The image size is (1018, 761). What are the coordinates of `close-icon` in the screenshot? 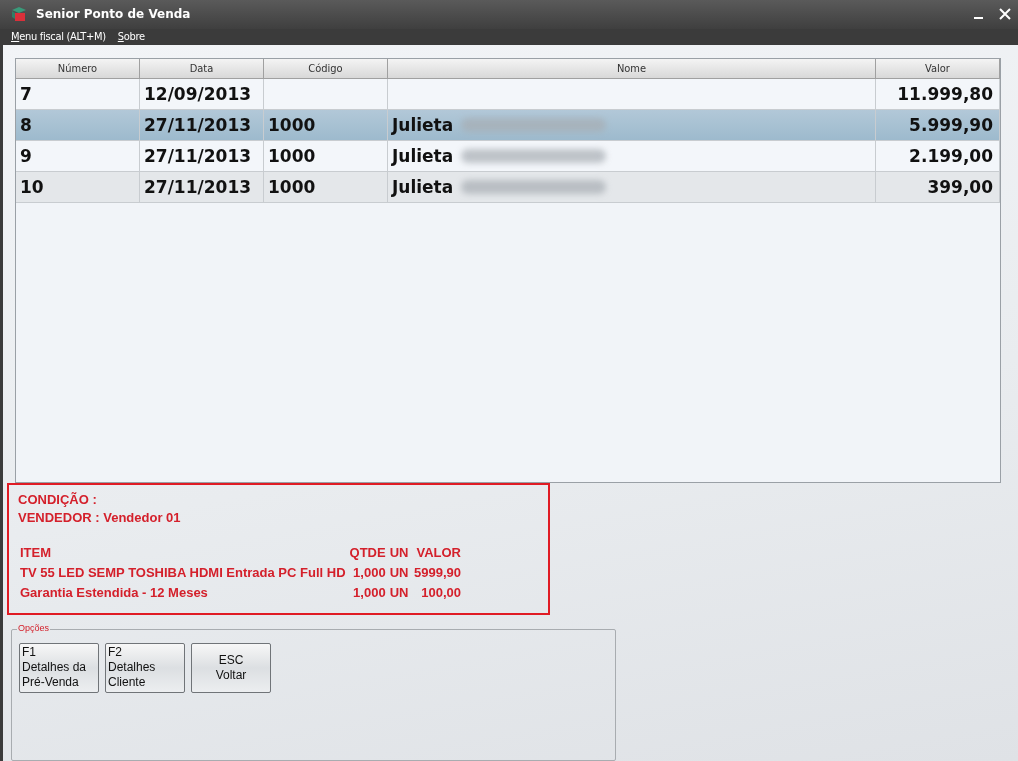 It's located at (1005, 14).